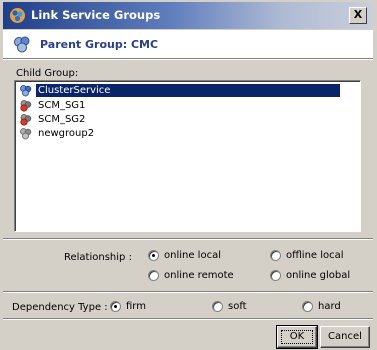 Image resolution: width=377 pixels, height=350 pixels. Describe the element at coordinates (188, 319) in the screenshot. I see `buttons-divider` at that location.